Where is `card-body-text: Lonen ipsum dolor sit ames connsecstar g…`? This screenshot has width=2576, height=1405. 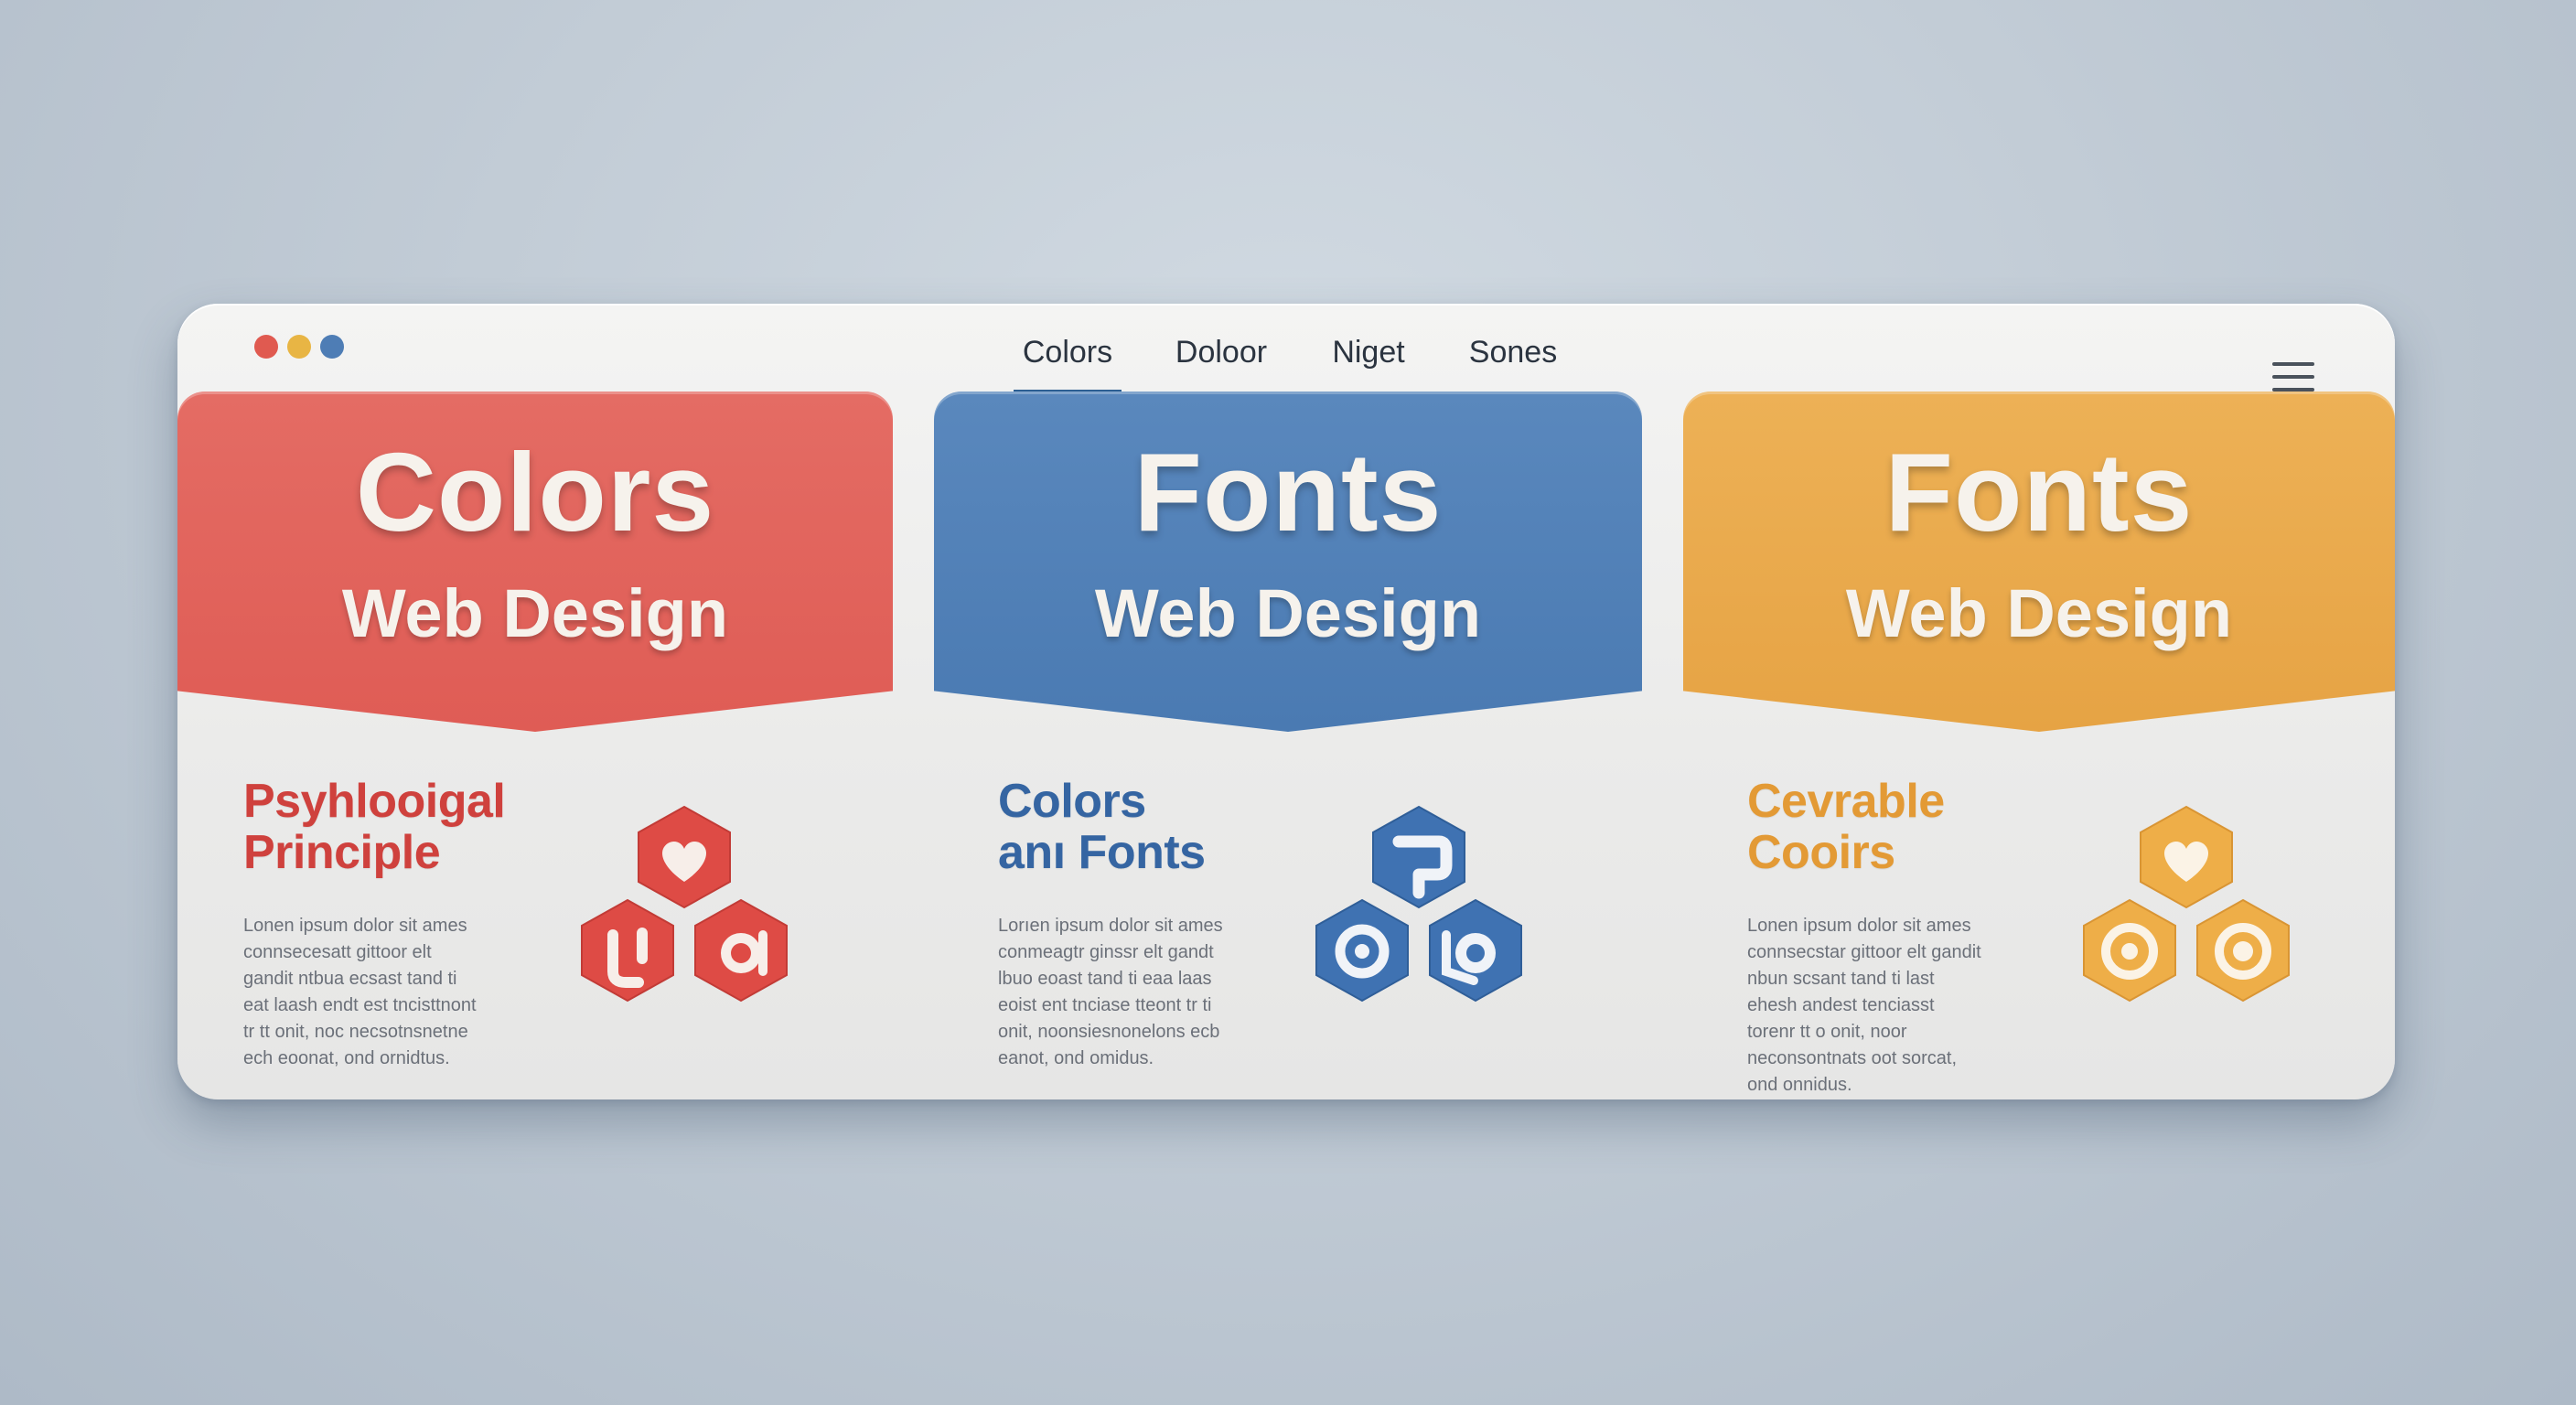
card-body-text: Lonen ipsum dolor sit ames connsecstar g… is located at coordinates (1864, 1005).